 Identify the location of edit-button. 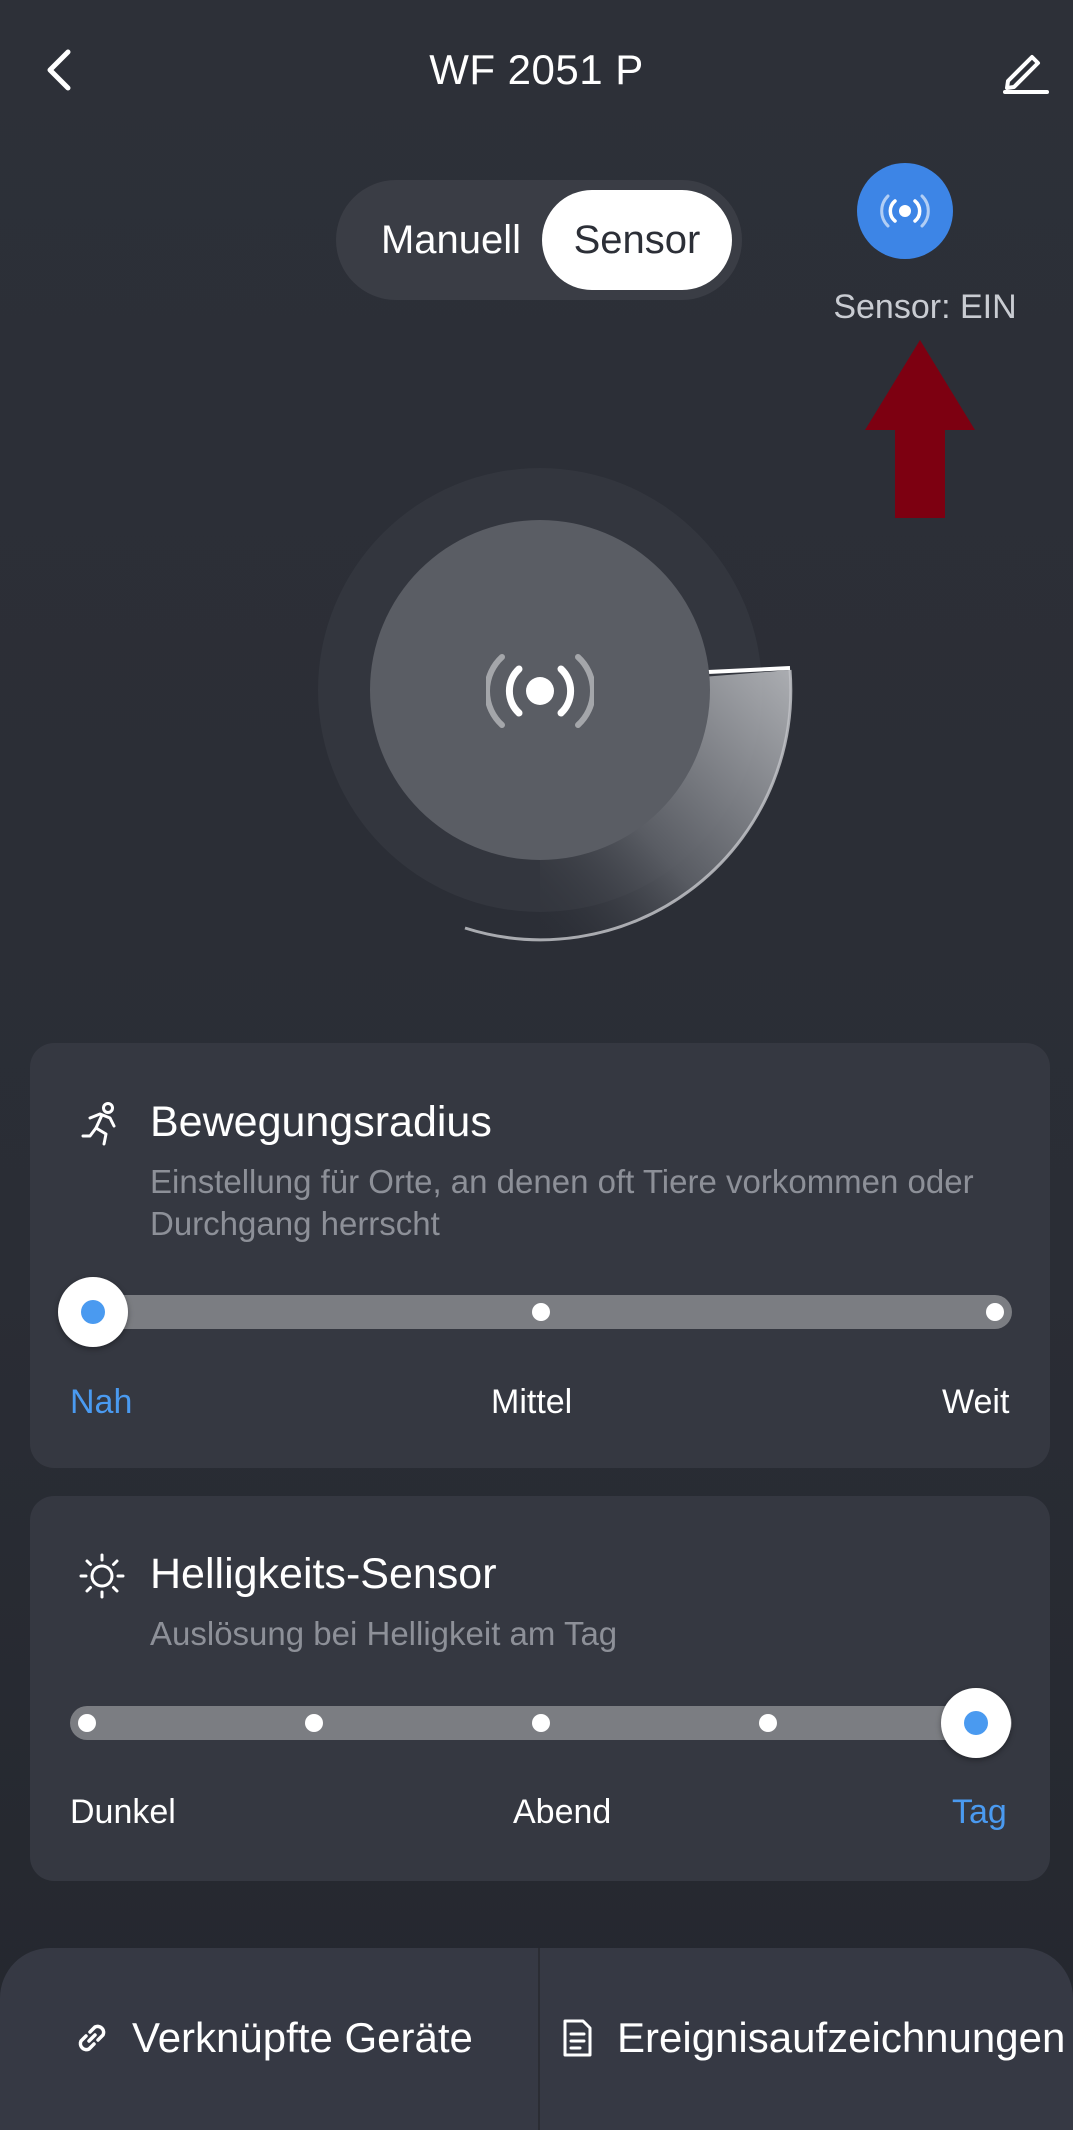
(1025, 70).